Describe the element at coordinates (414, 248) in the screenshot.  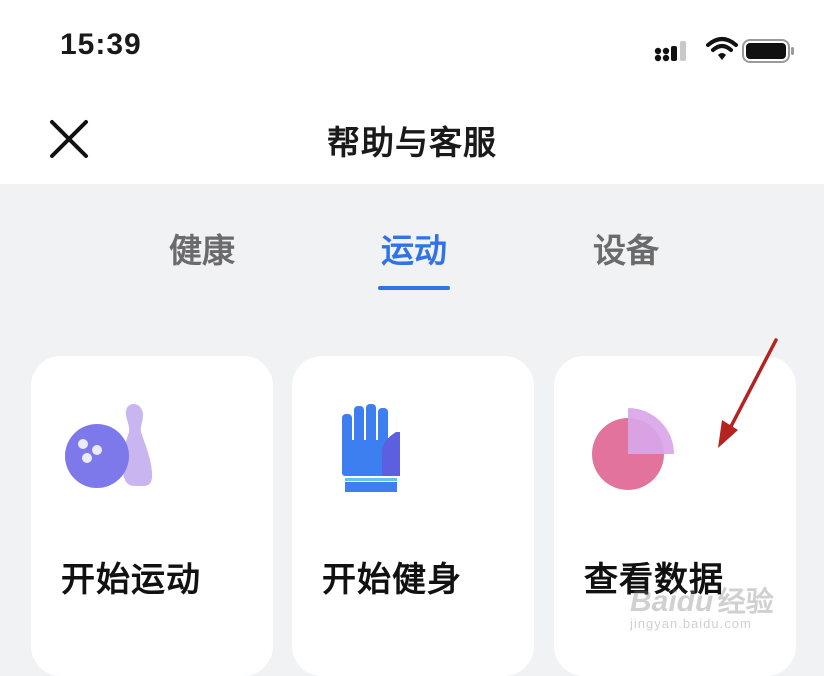
I see `tab-exercise: 运动` at that location.